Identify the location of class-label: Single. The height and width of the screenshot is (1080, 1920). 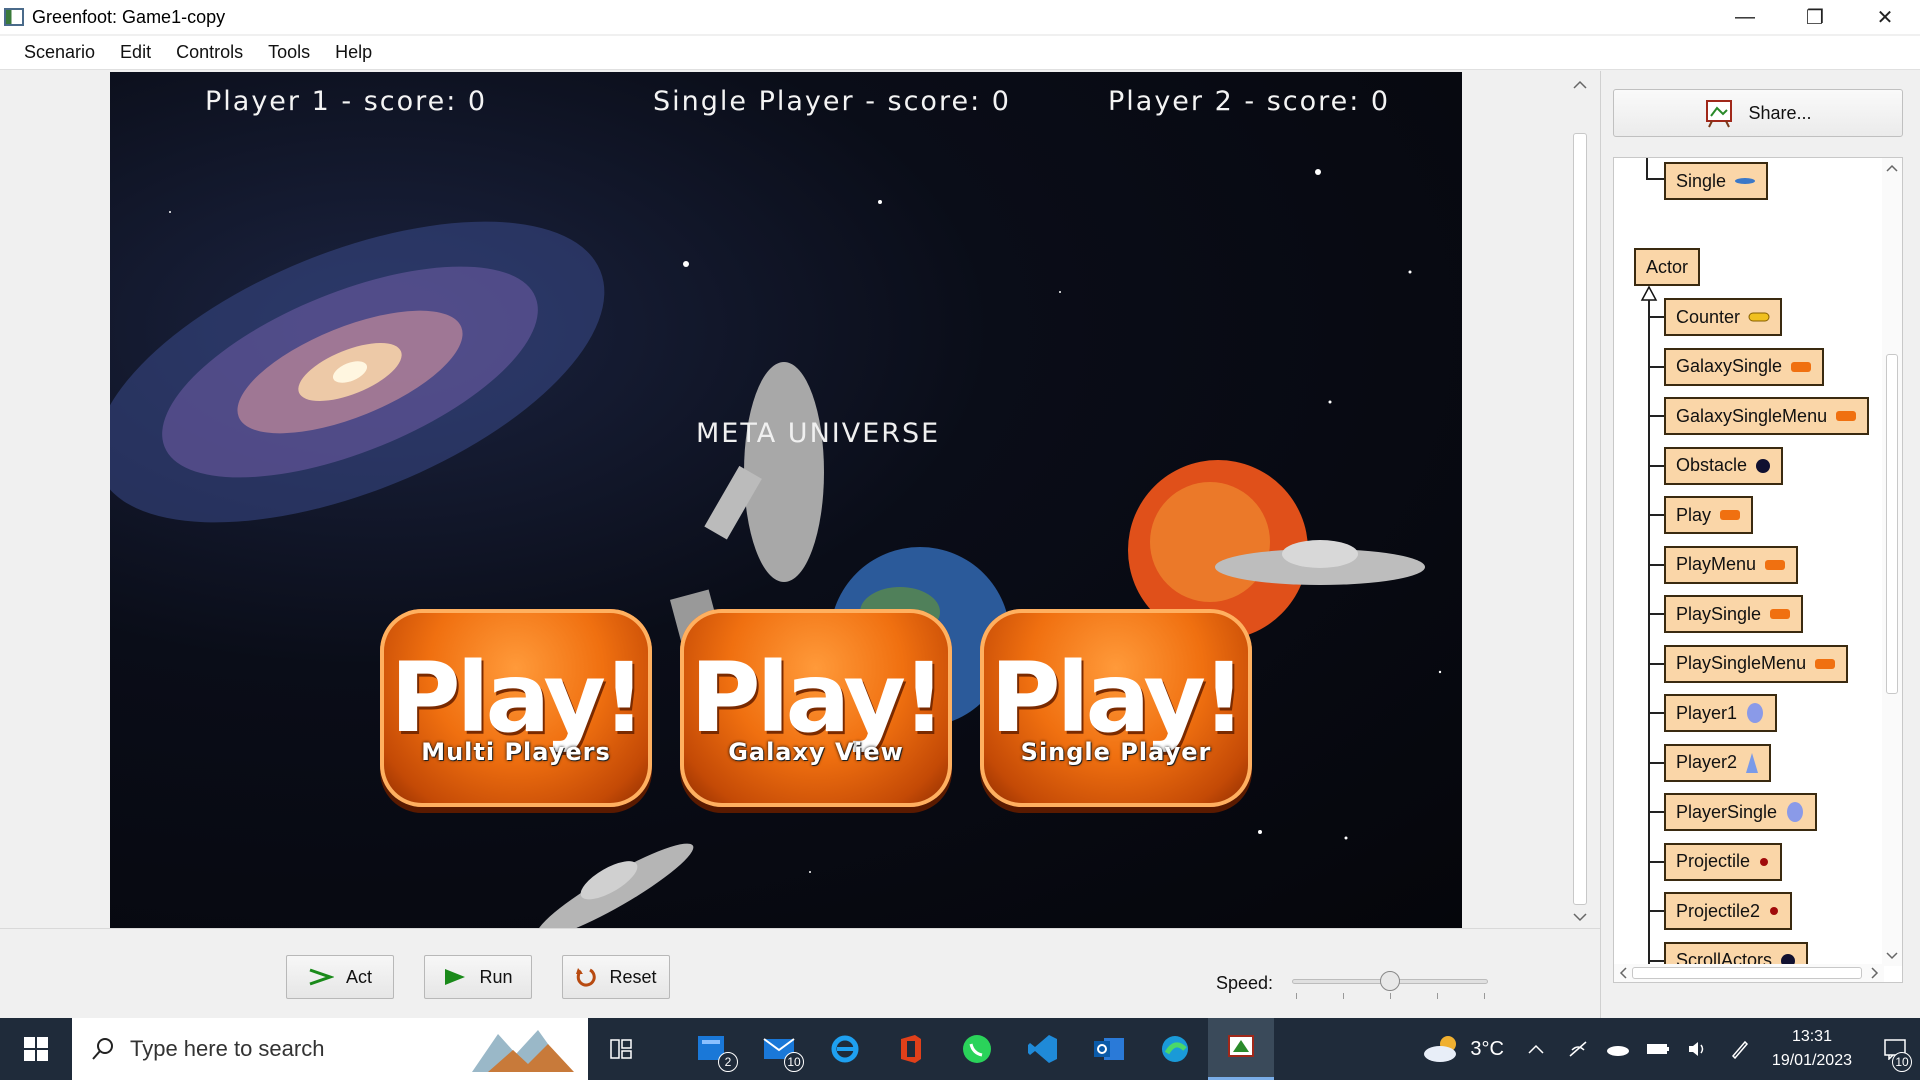
(1701, 180).